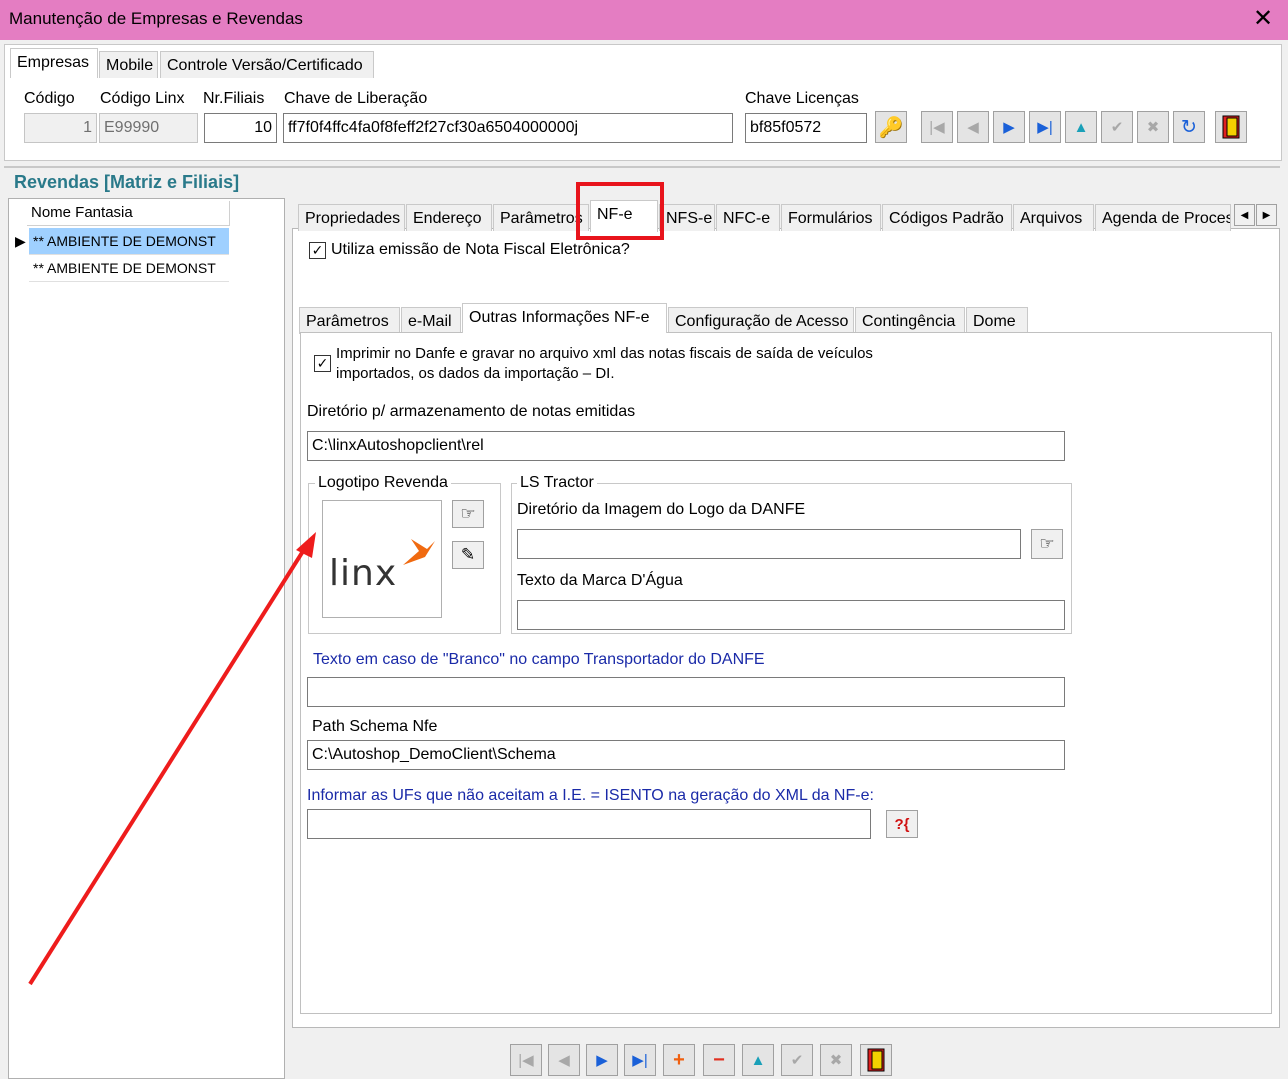 The height and width of the screenshot is (1079, 1288). What do you see at coordinates (148, 128) in the screenshot?
I see `codigo-linx-field: E99990` at bounding box center [148, 128].